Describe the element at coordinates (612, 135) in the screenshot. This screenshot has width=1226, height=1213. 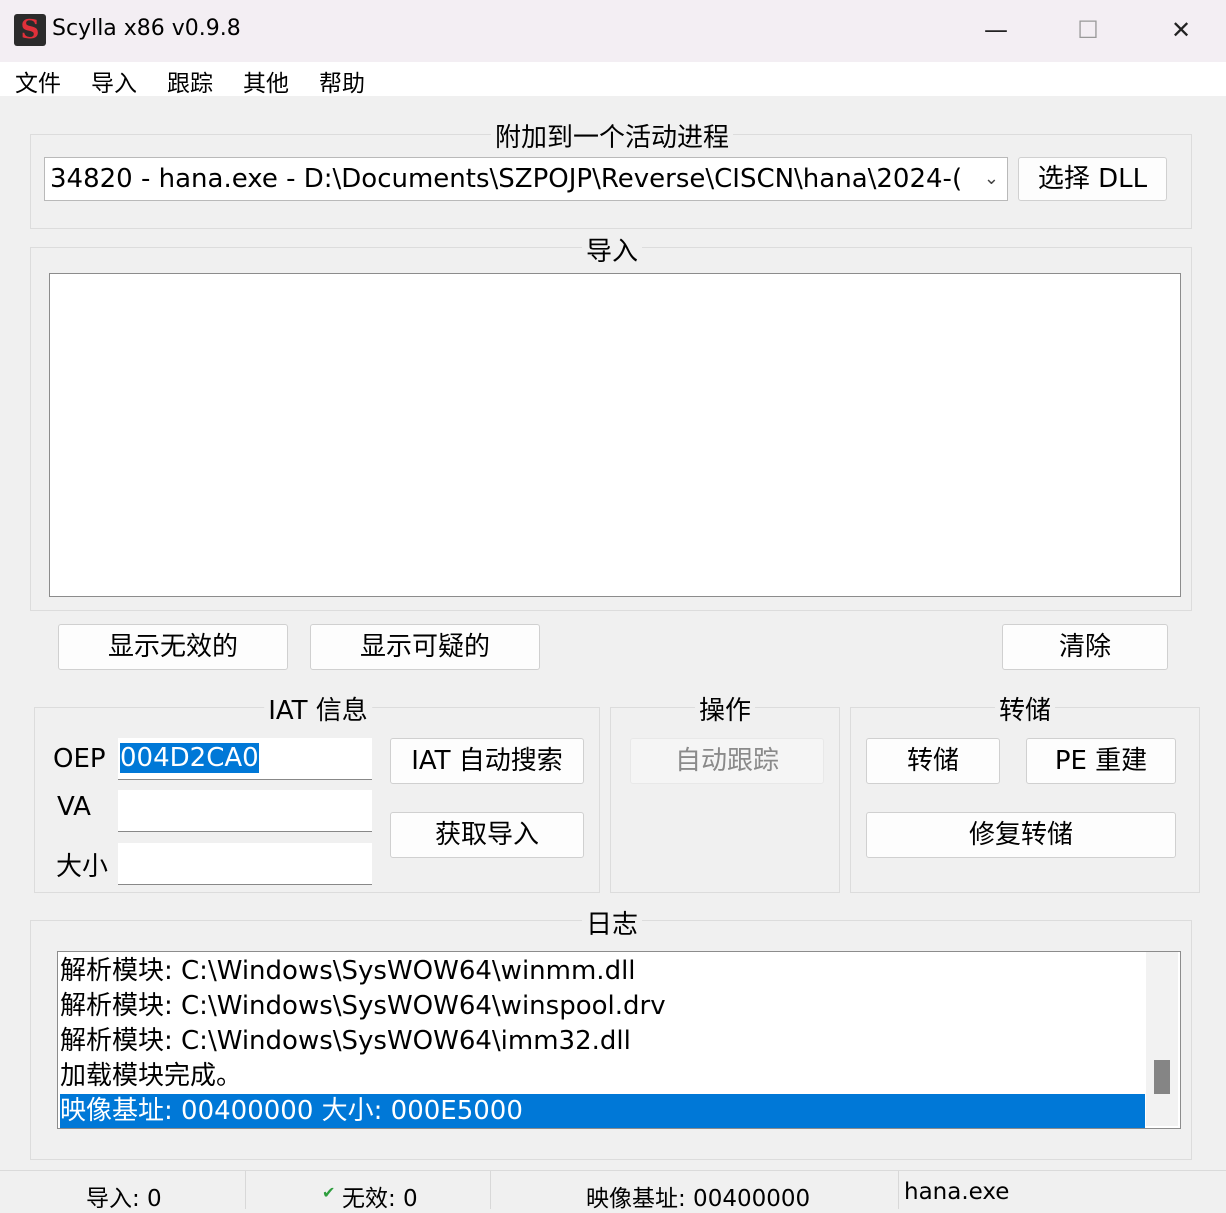
I see `attach-group-title: 附加到一个活动进程` at that location.